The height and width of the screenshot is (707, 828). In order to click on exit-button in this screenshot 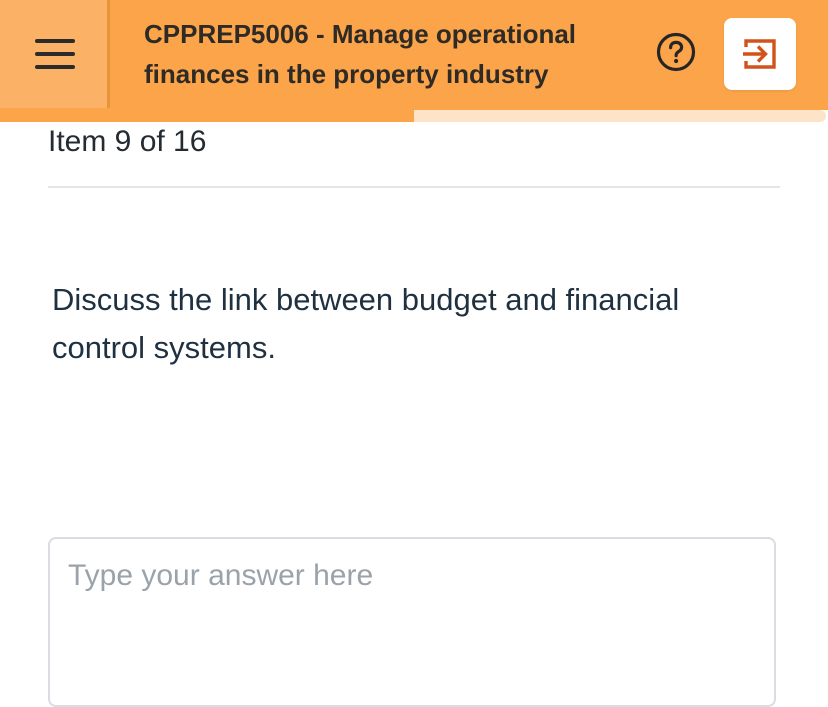, I will do `click(760, 54)`.